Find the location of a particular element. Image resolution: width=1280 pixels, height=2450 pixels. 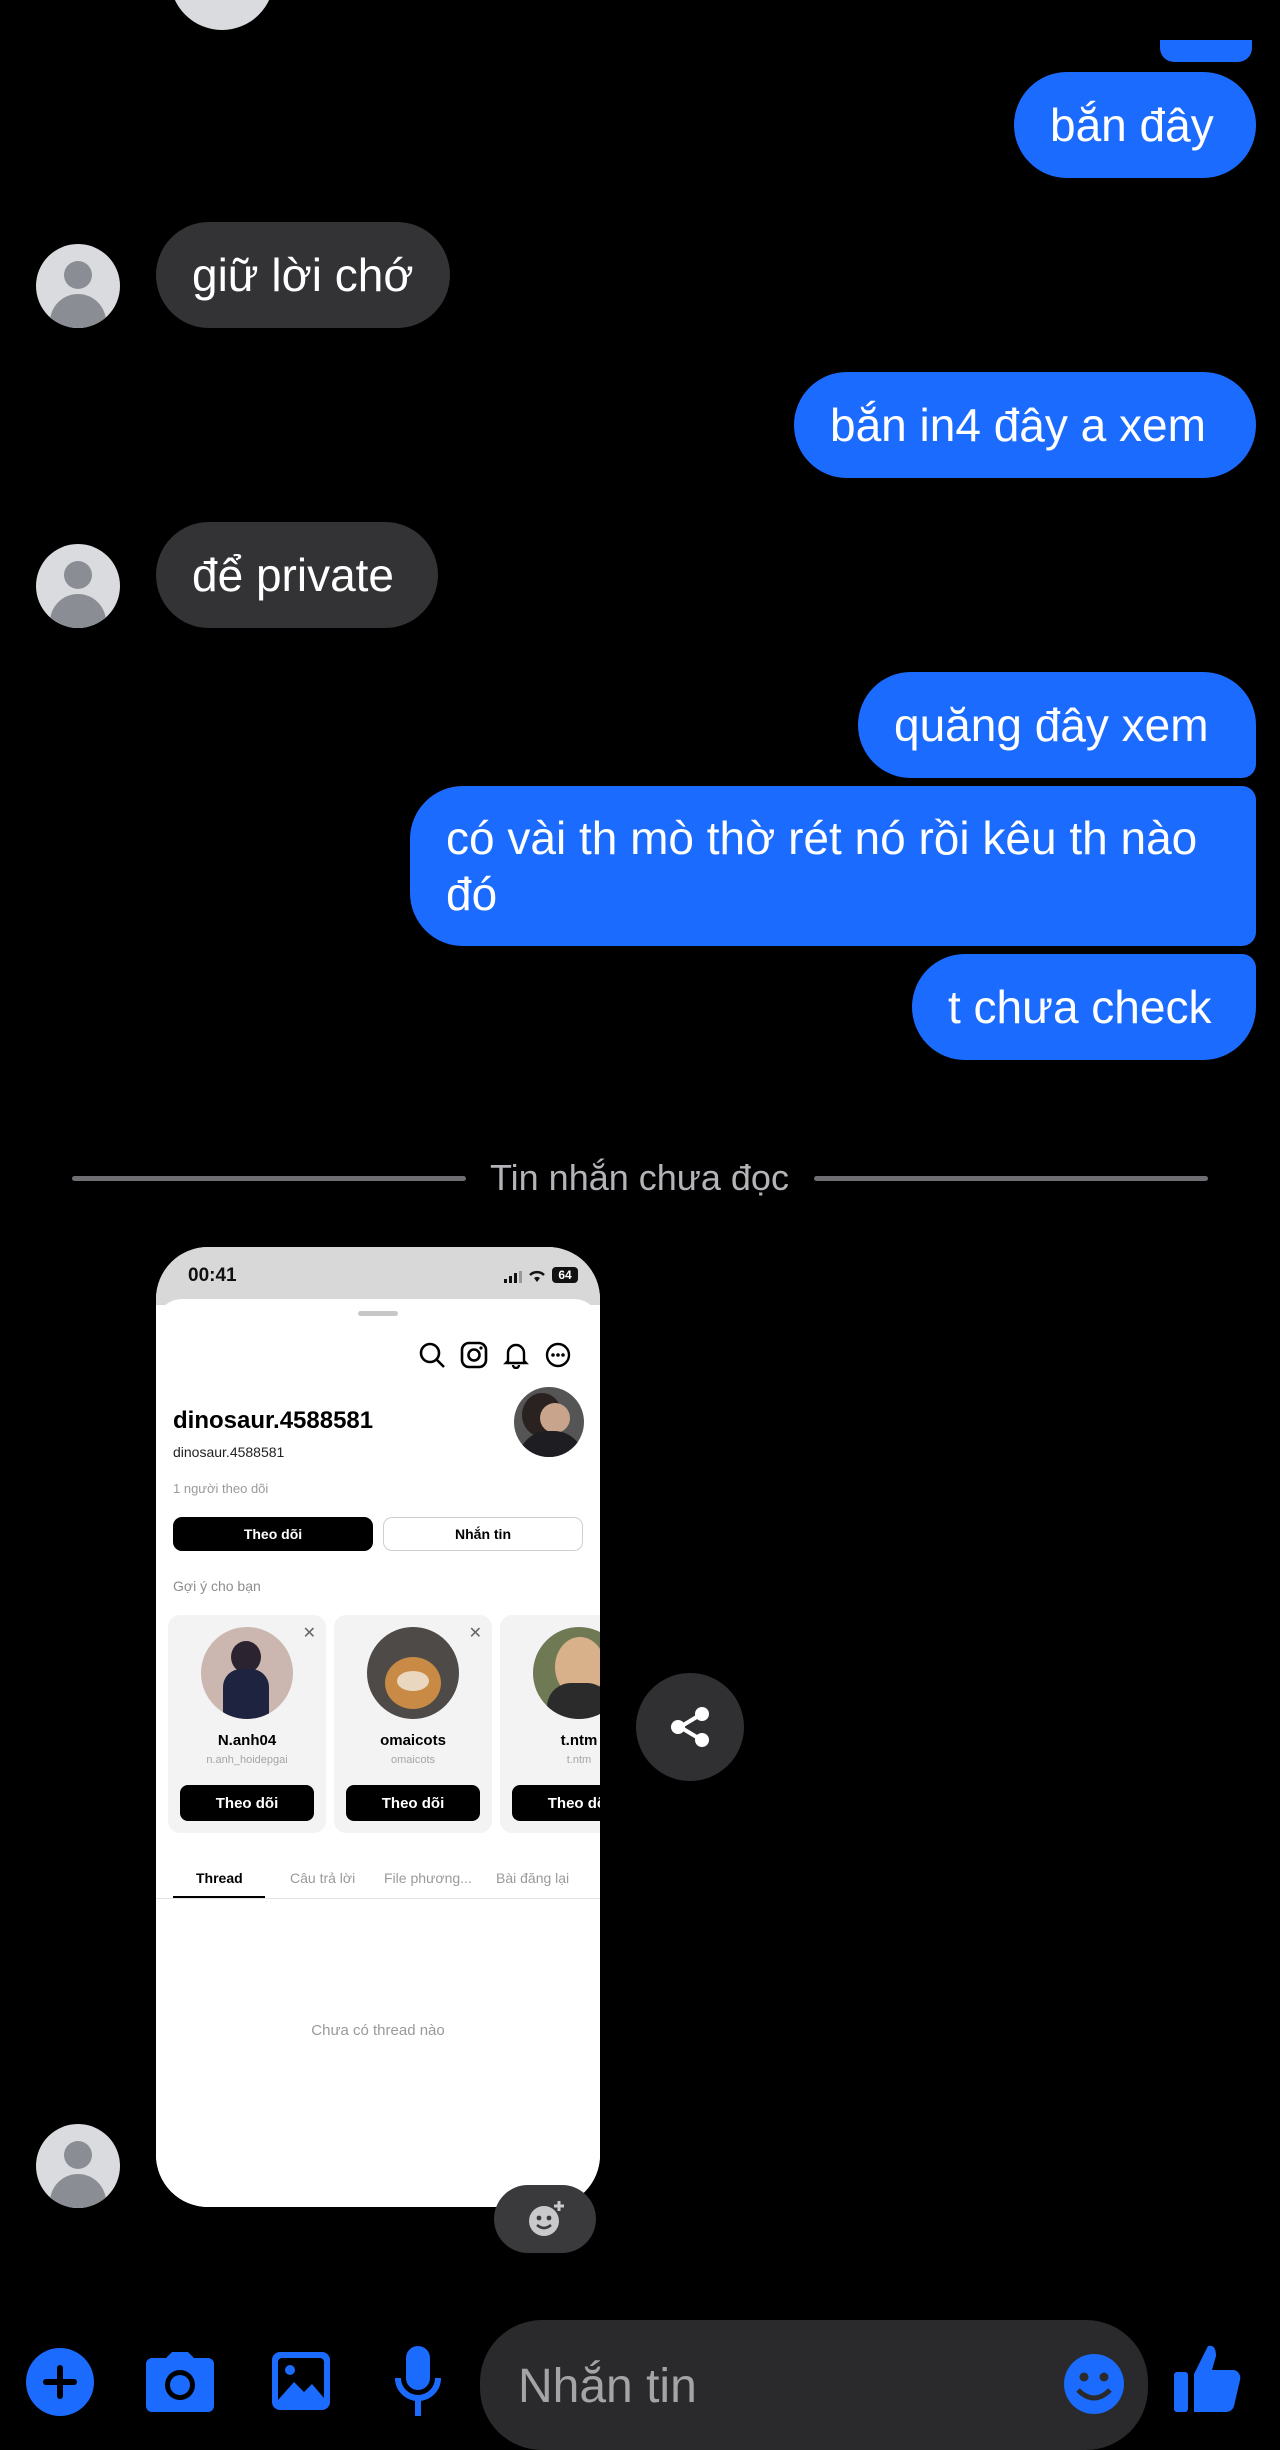

top-partial-bubble is located at coordinates (1206, 51).